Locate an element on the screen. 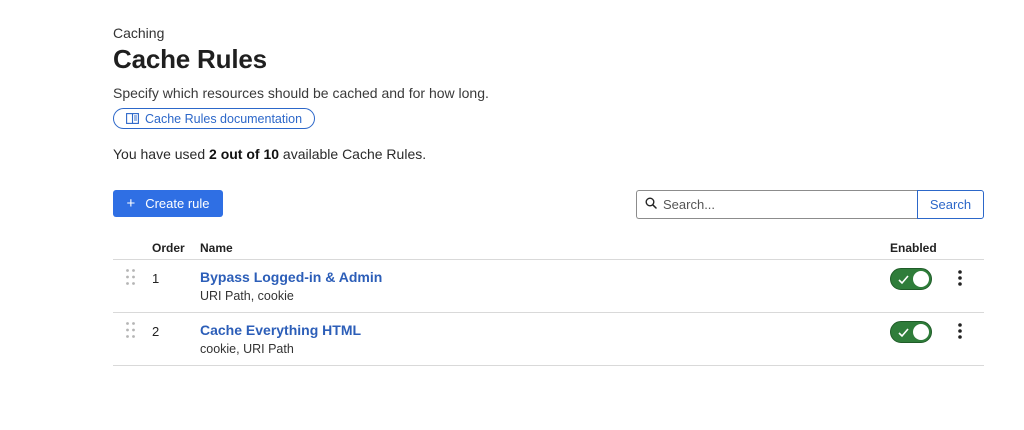 The height and width of the screenshot is (430, 1024). search-icon is located at coordinates (651, 205).